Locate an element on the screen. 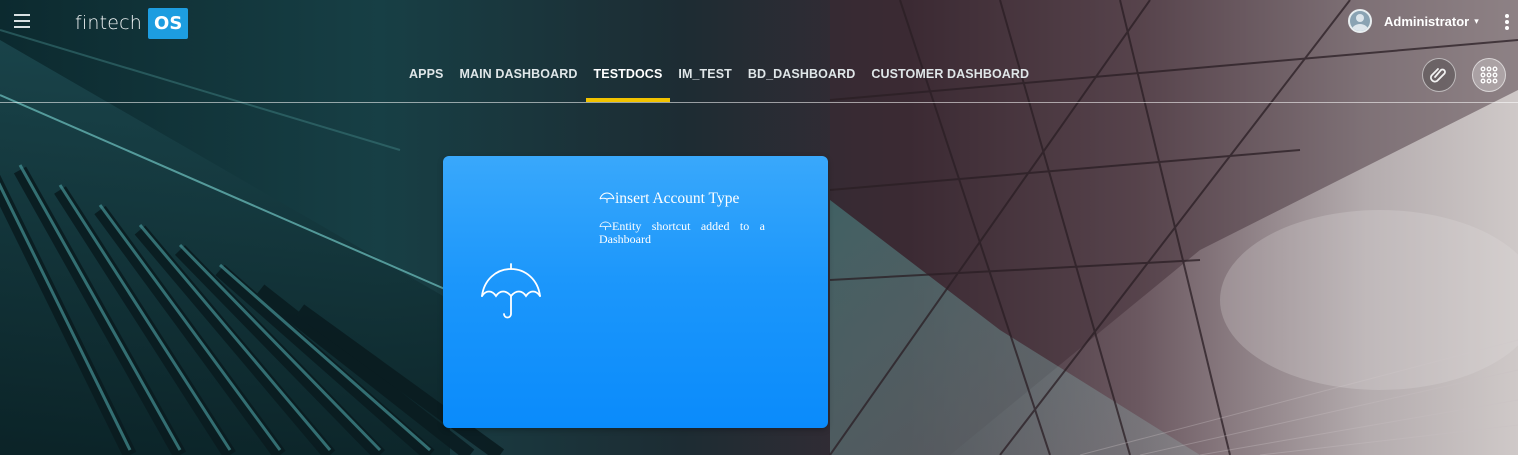 Image resolution: width=1518 pixels, height=455 pixels. tab-im-test: IM_TEST is located at coordinates (704, 84).